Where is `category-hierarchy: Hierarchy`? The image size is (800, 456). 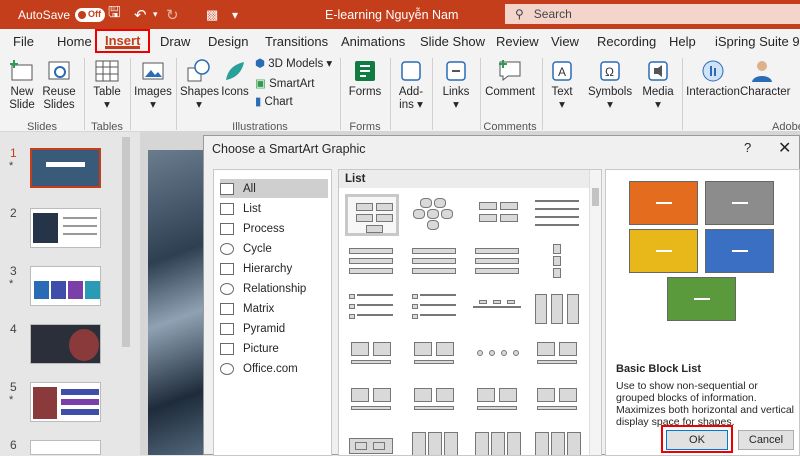
category-hierarchy: Hierarchy is located at coordinates (274, 268).